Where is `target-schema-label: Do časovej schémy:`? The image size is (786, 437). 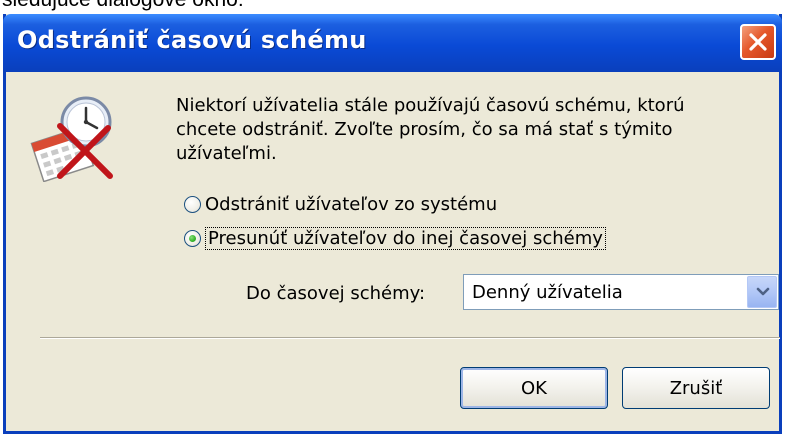
target-schema-label: Do časovej schémy: is located at coordinates (336, 293).